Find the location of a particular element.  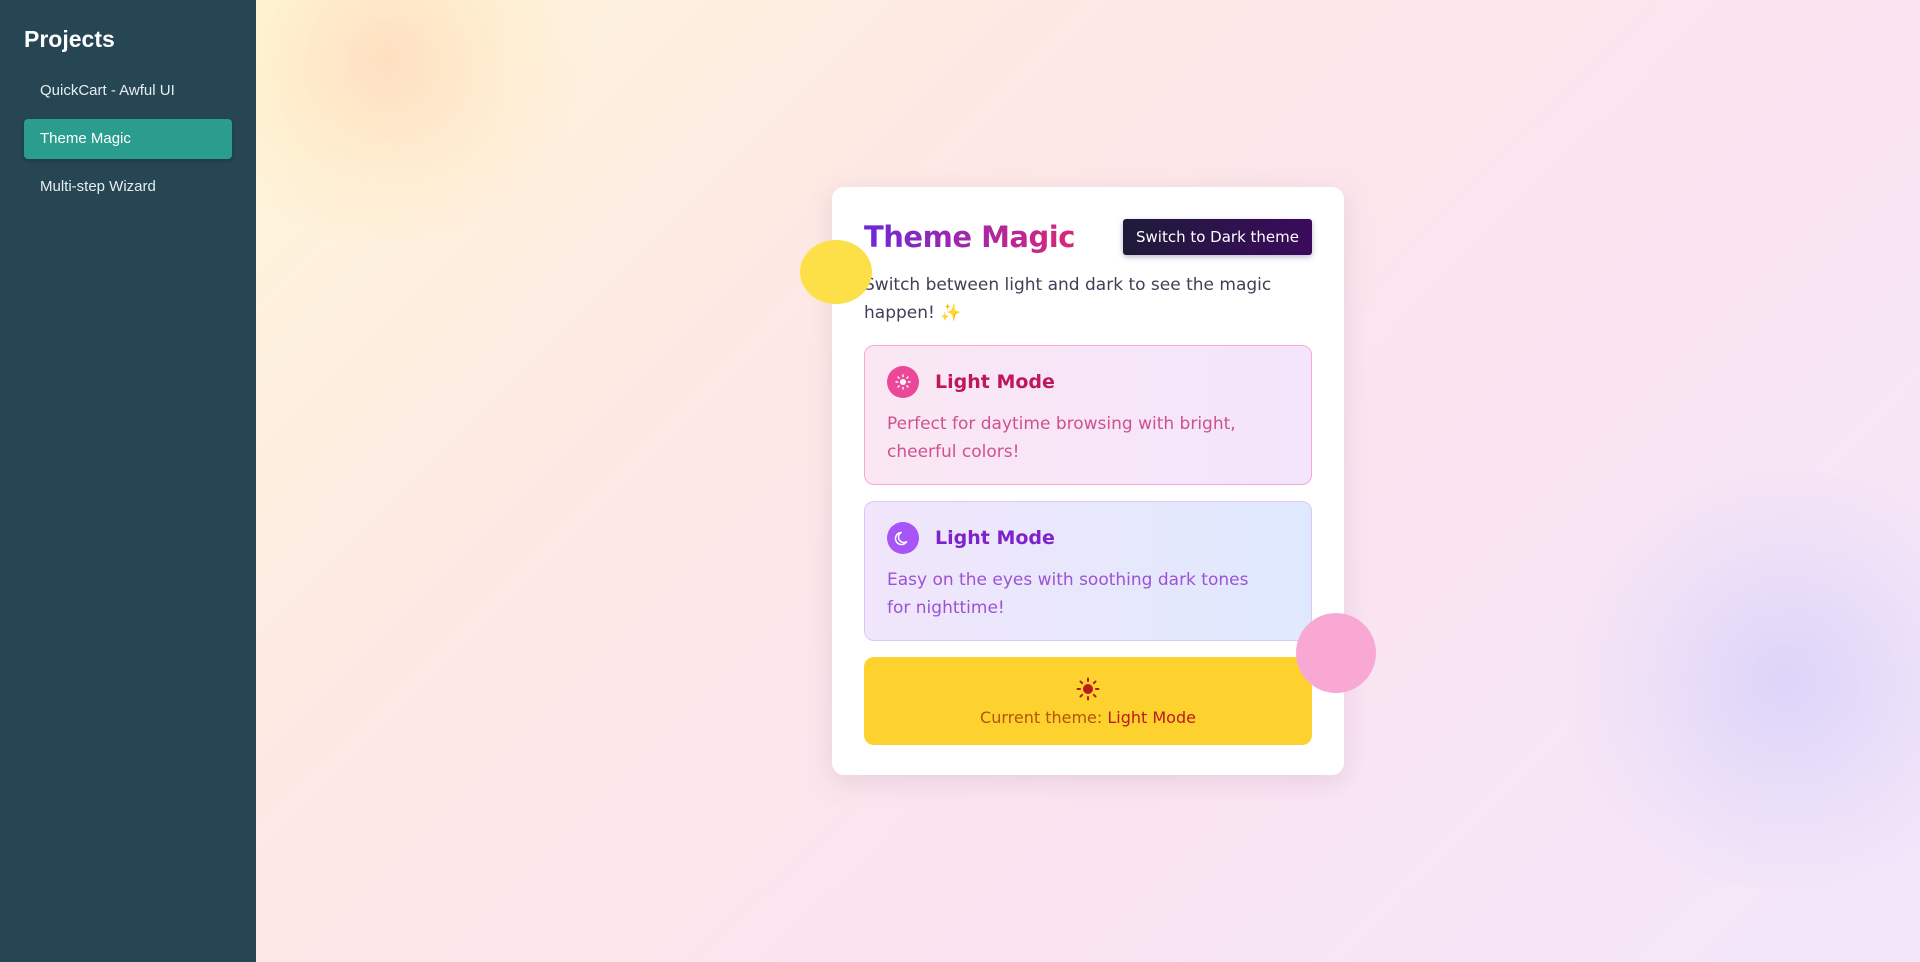

current-theme-value: Light Mode is located at coordinates (1151, 717).